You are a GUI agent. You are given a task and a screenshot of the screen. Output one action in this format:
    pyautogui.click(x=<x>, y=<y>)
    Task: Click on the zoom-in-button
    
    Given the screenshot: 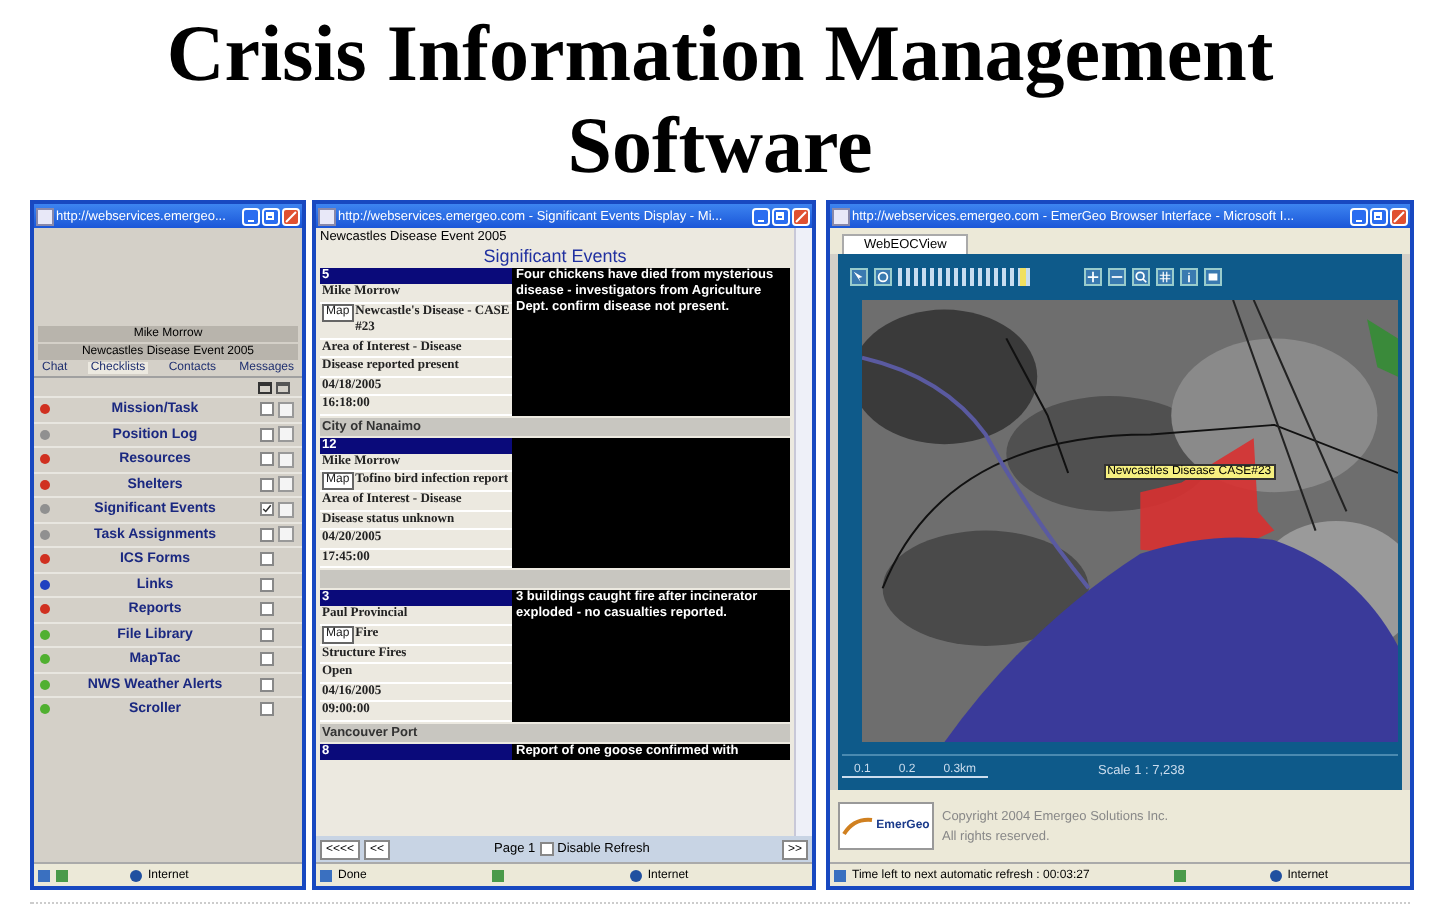 What is the action you would take?
    pyautogui.click(x=1093, y=276)
    